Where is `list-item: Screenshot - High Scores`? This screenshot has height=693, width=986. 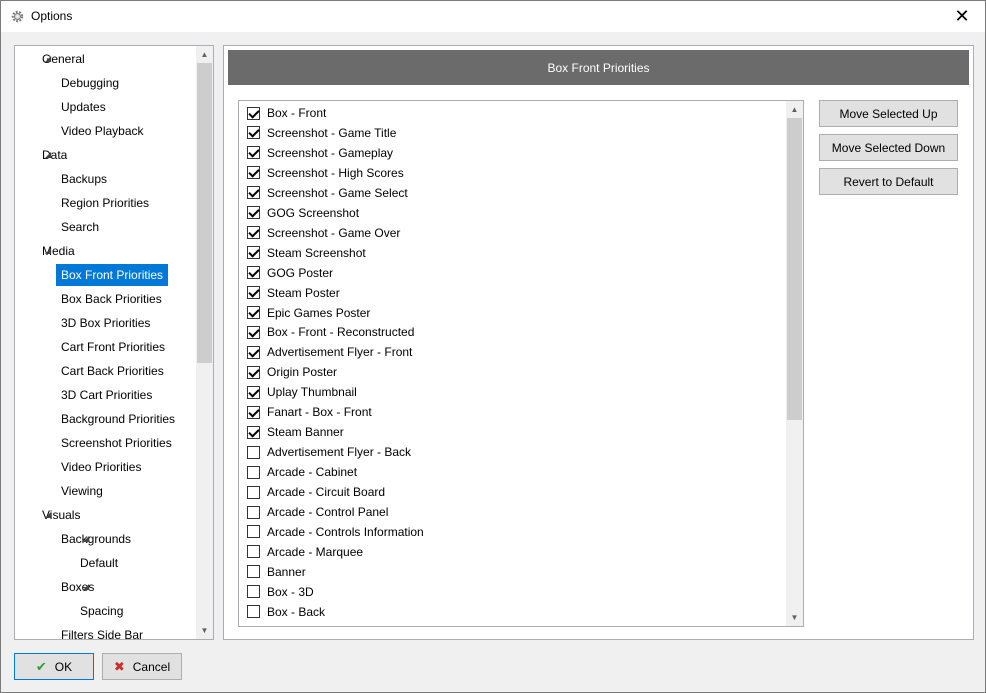 list-item: Screenshot - High Scores is located at coordinates (325, 173).